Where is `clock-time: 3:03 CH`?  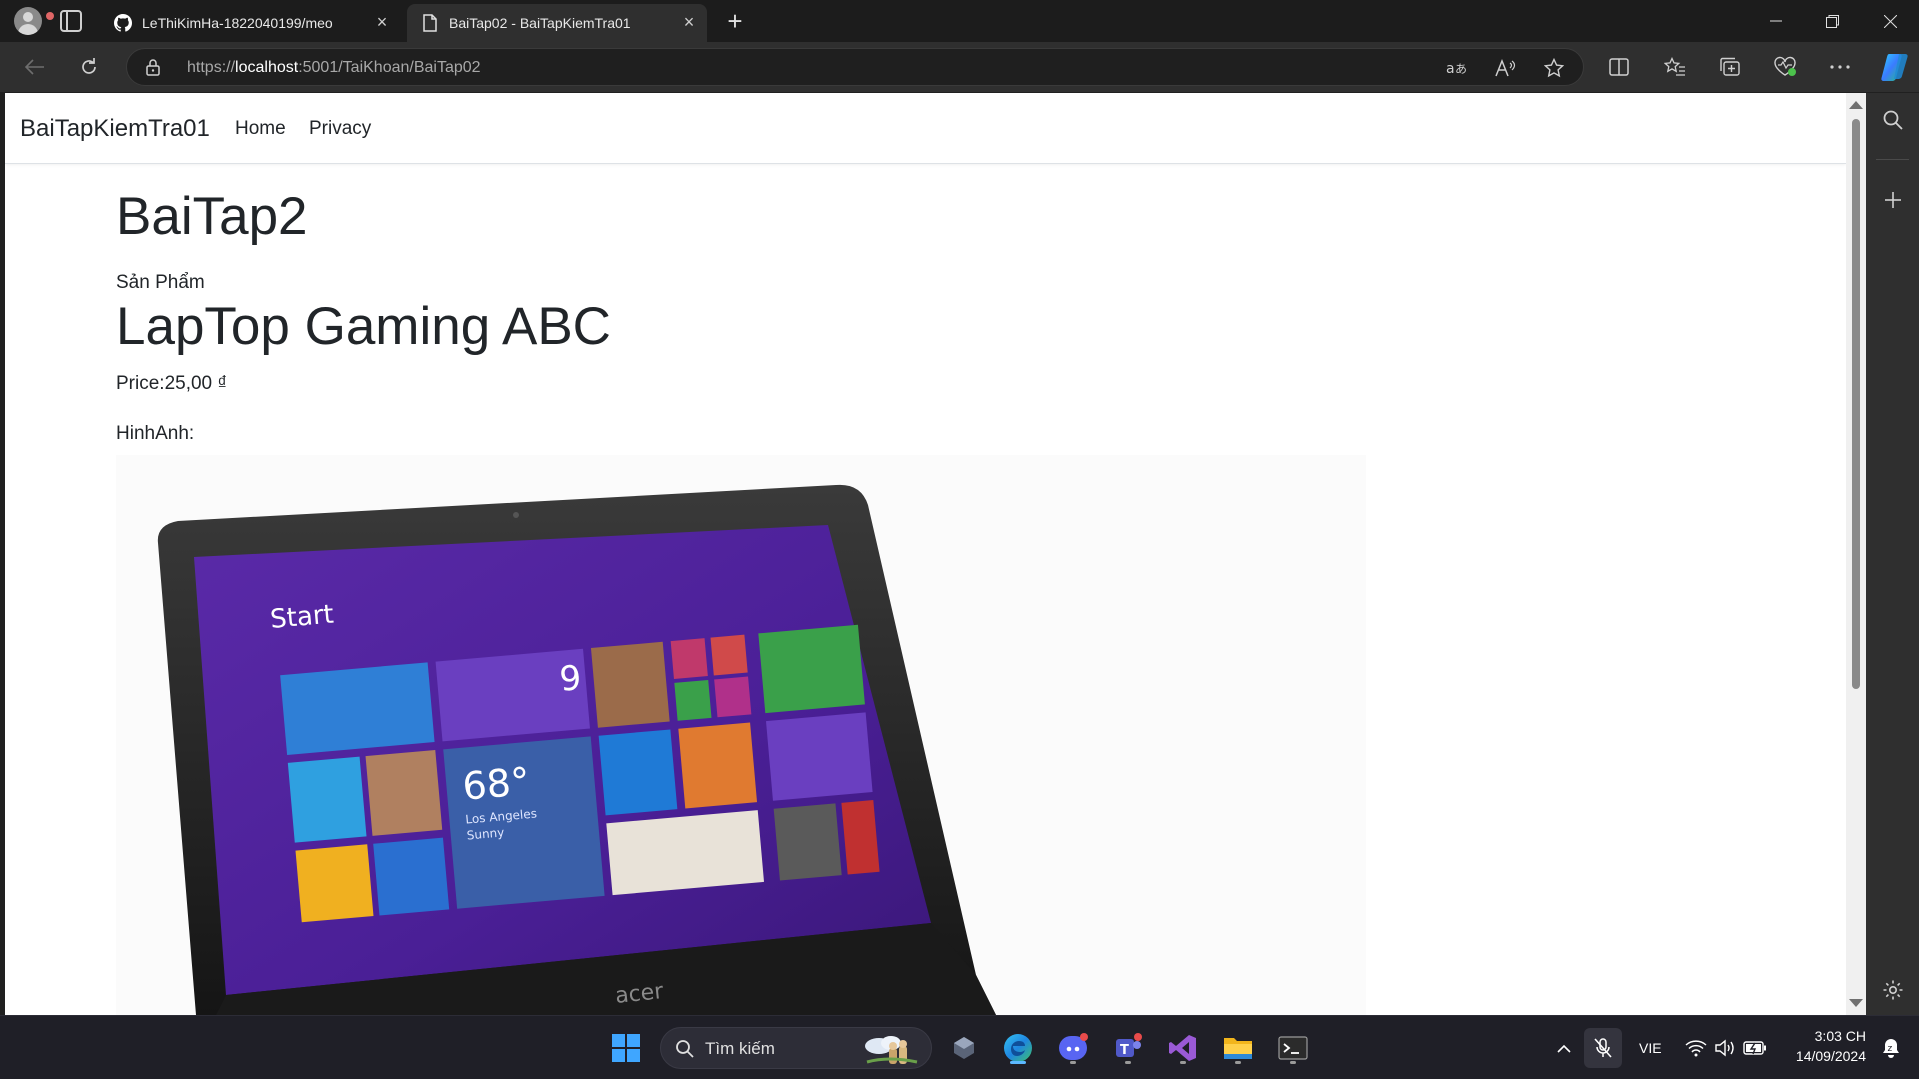 clock-time: 3:03 CH is located at coordinates (1840, 1036).